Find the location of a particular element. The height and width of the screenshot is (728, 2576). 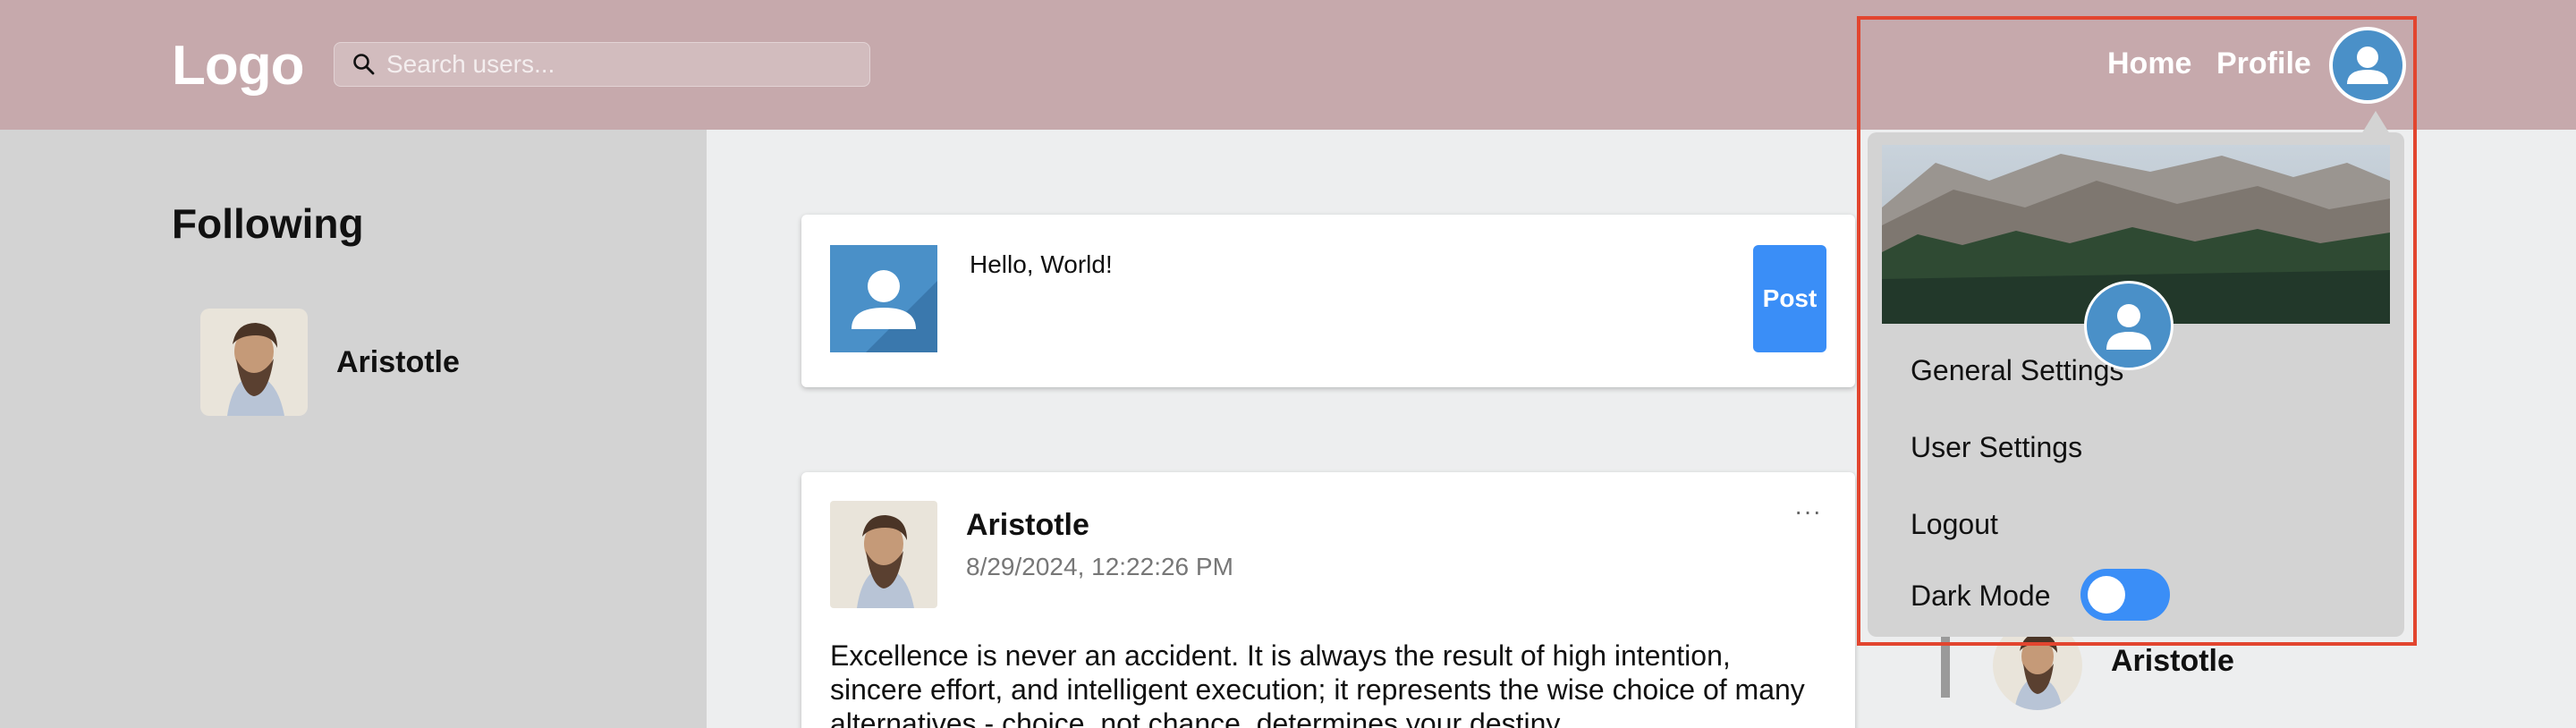

following-name: Aristotle is located at coordinates (398, 361).